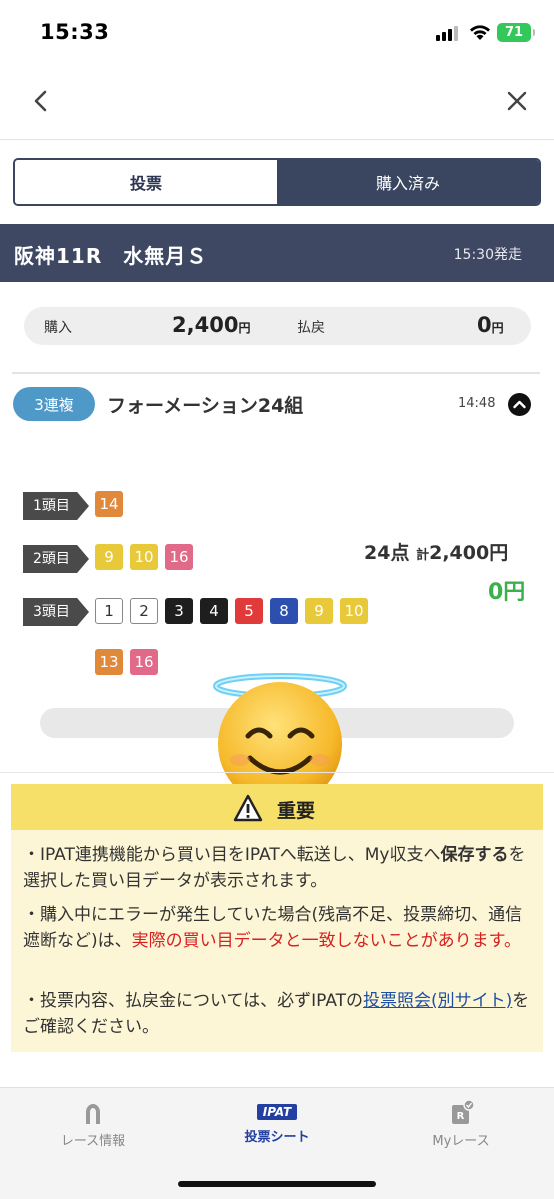 The width and height of the screenshot is (554, 1199). I want to click on bet-payout: 0円, so click(507, 592).